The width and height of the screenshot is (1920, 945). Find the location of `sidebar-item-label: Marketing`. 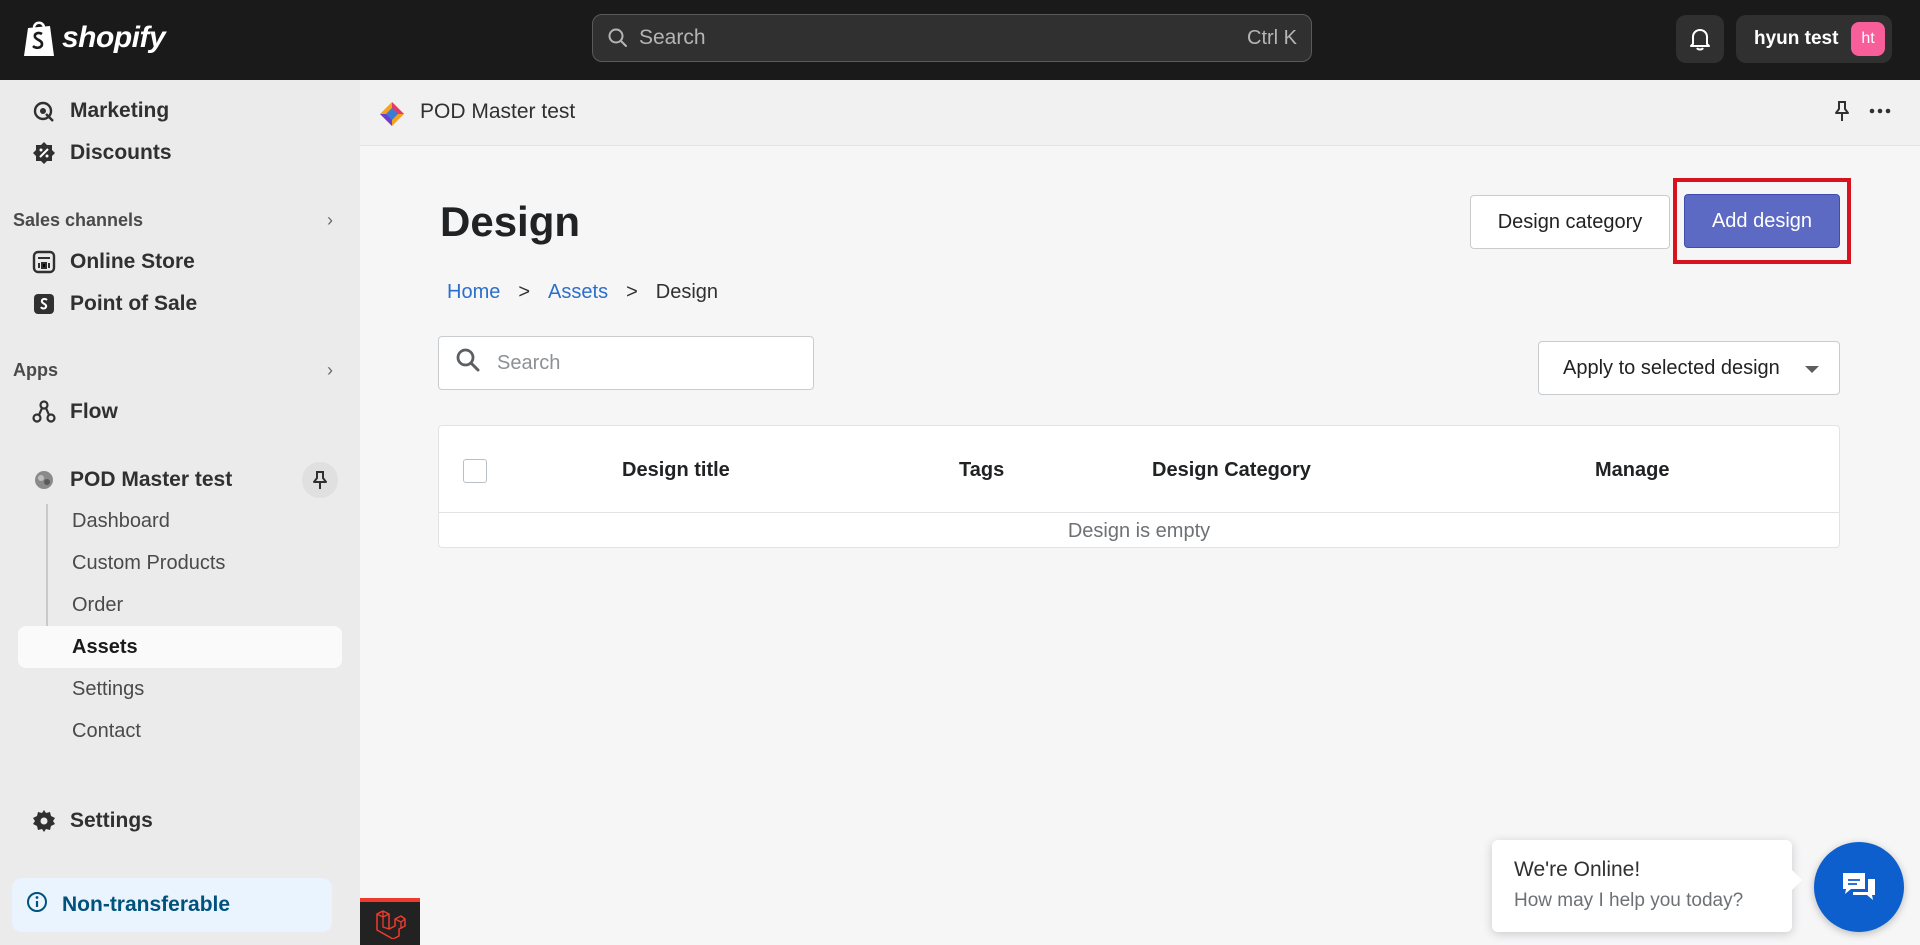

sidebar-item-label: Marketing is located at coordinates (120, 110).